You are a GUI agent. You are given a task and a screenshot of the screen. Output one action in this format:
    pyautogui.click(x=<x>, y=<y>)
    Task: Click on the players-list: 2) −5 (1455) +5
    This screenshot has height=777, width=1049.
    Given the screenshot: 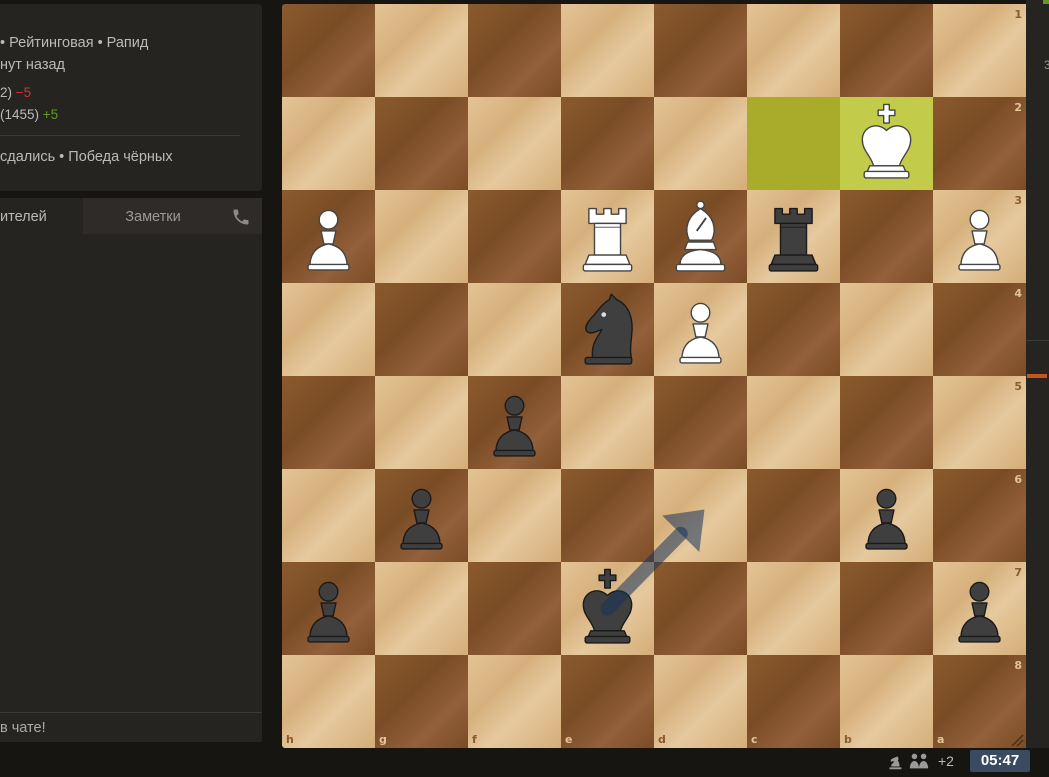 What is the action you would take?
    pyautogui.click(x=29, y=104)
    